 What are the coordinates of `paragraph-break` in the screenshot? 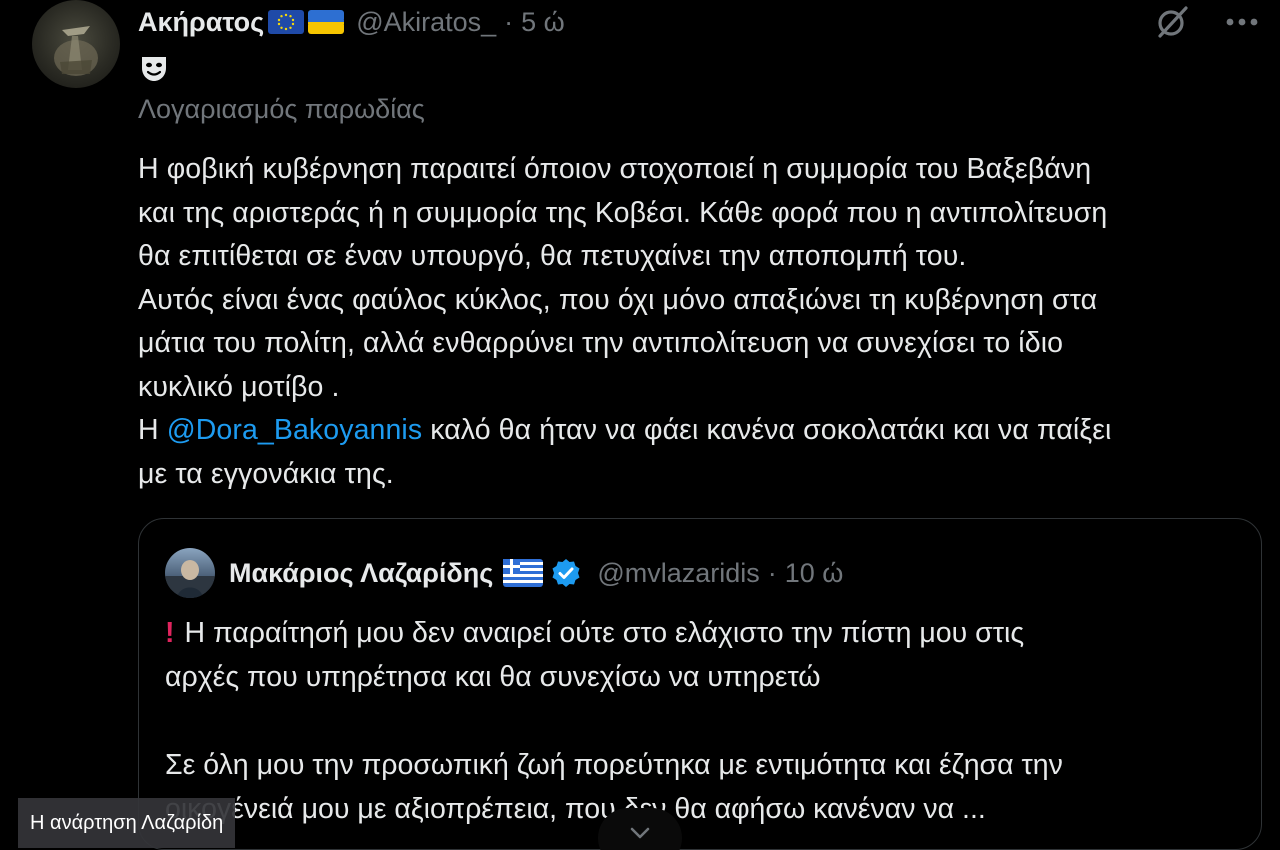 It's located at (705, 721).